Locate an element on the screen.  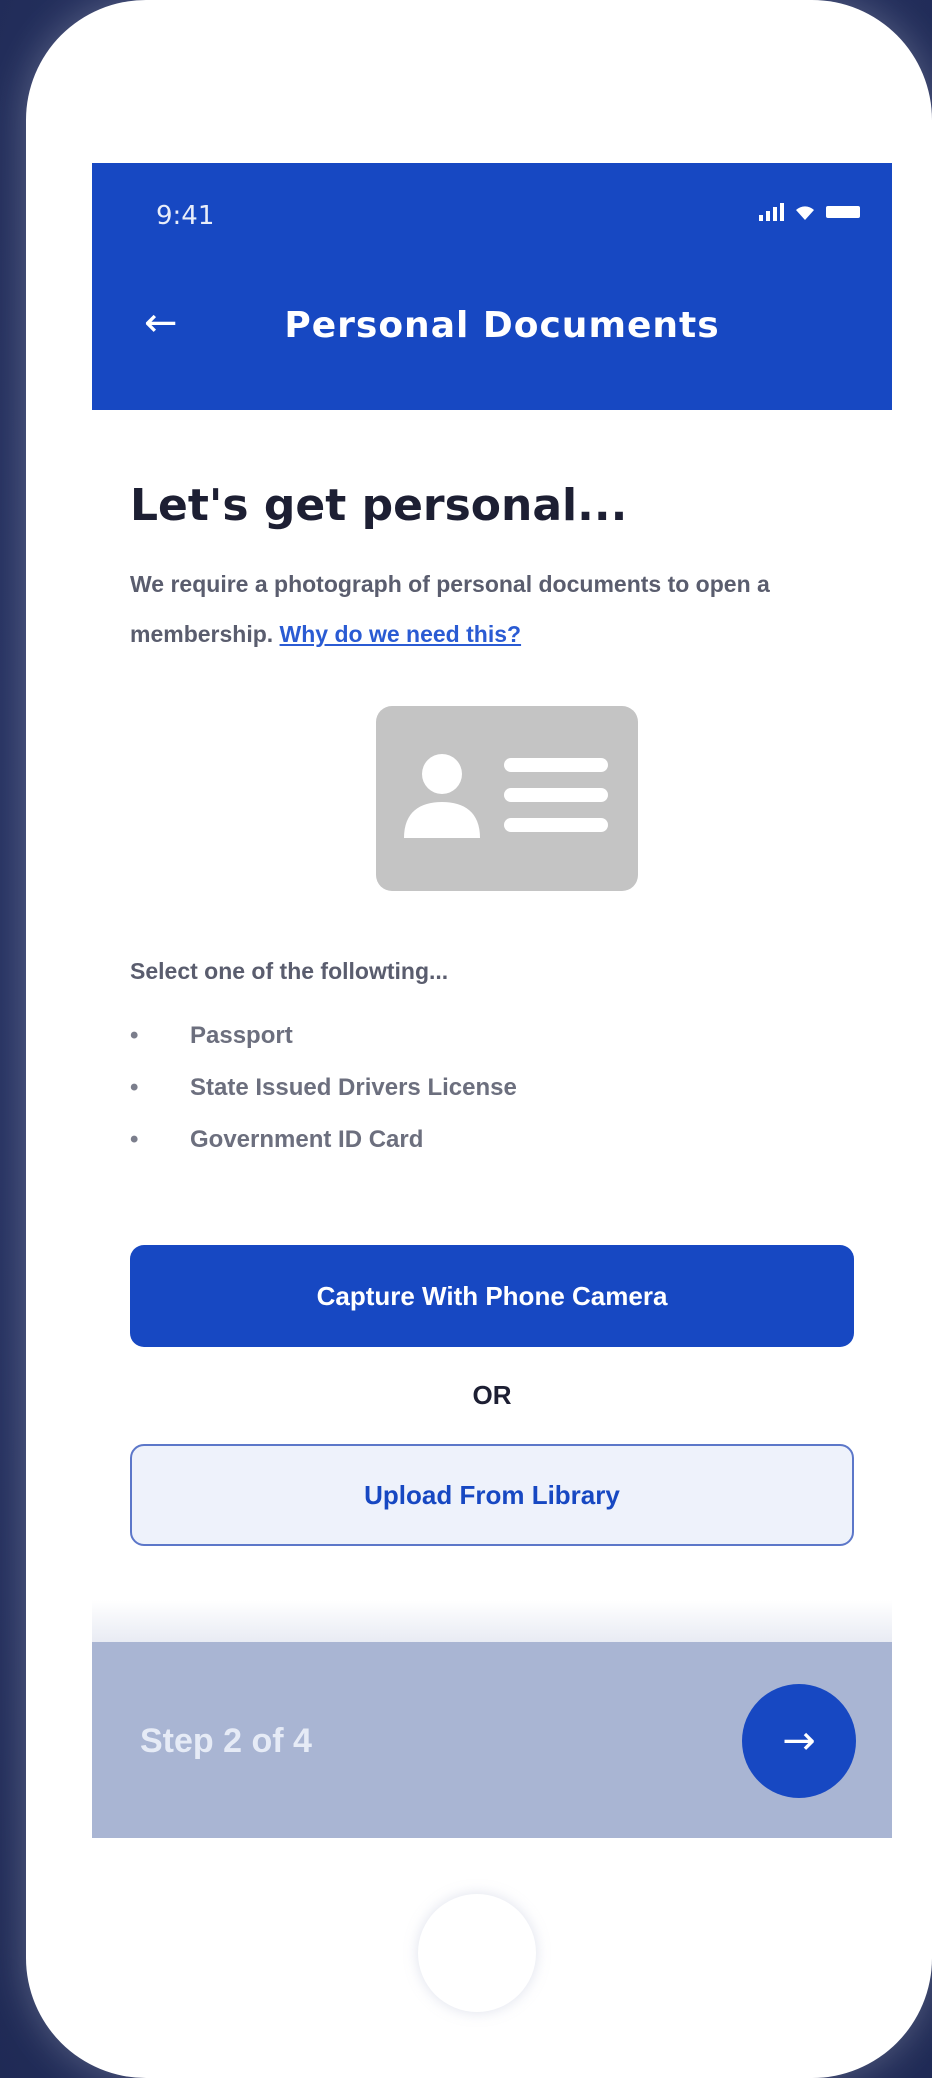
list-item: • Government ID Card is located at coordinates (490, 1140).